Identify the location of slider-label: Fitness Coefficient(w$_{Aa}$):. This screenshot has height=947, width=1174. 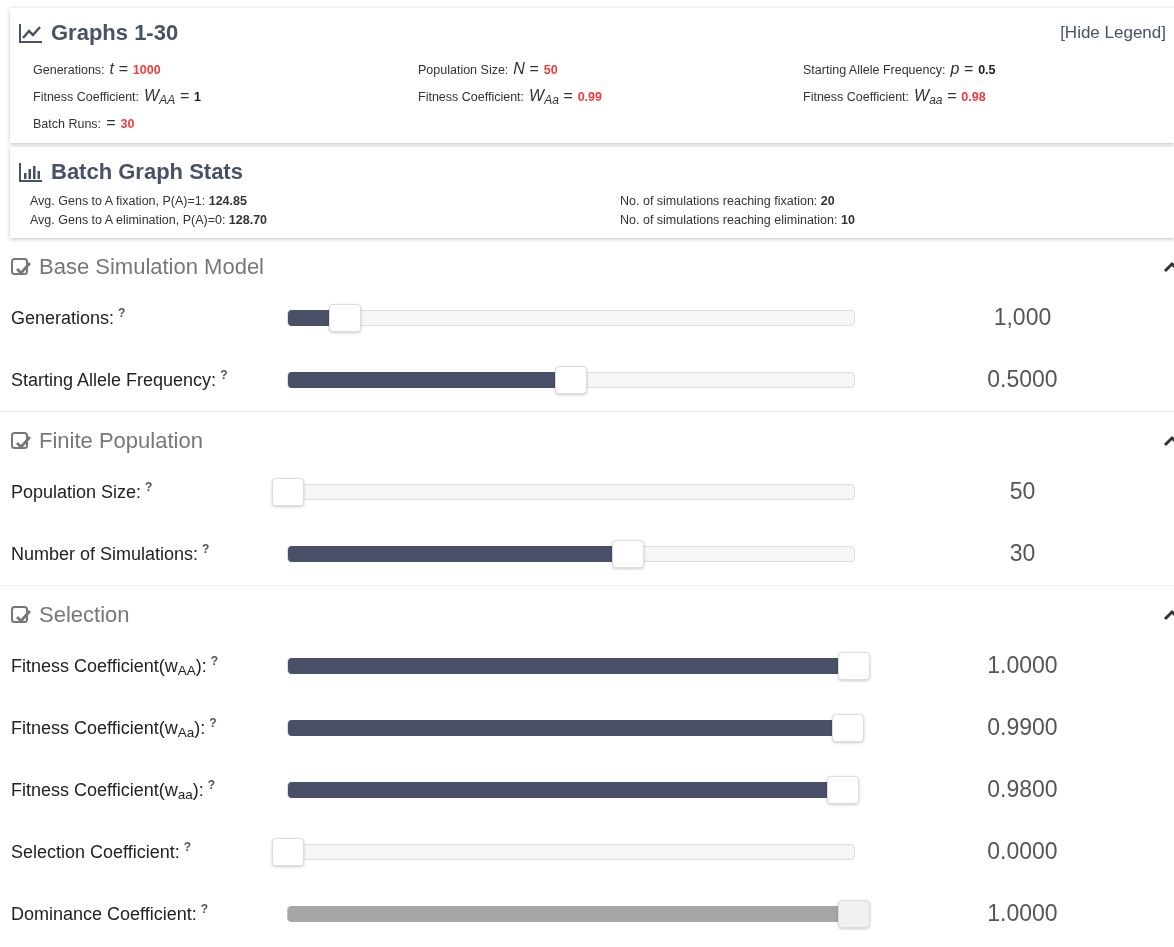
(108, 727).